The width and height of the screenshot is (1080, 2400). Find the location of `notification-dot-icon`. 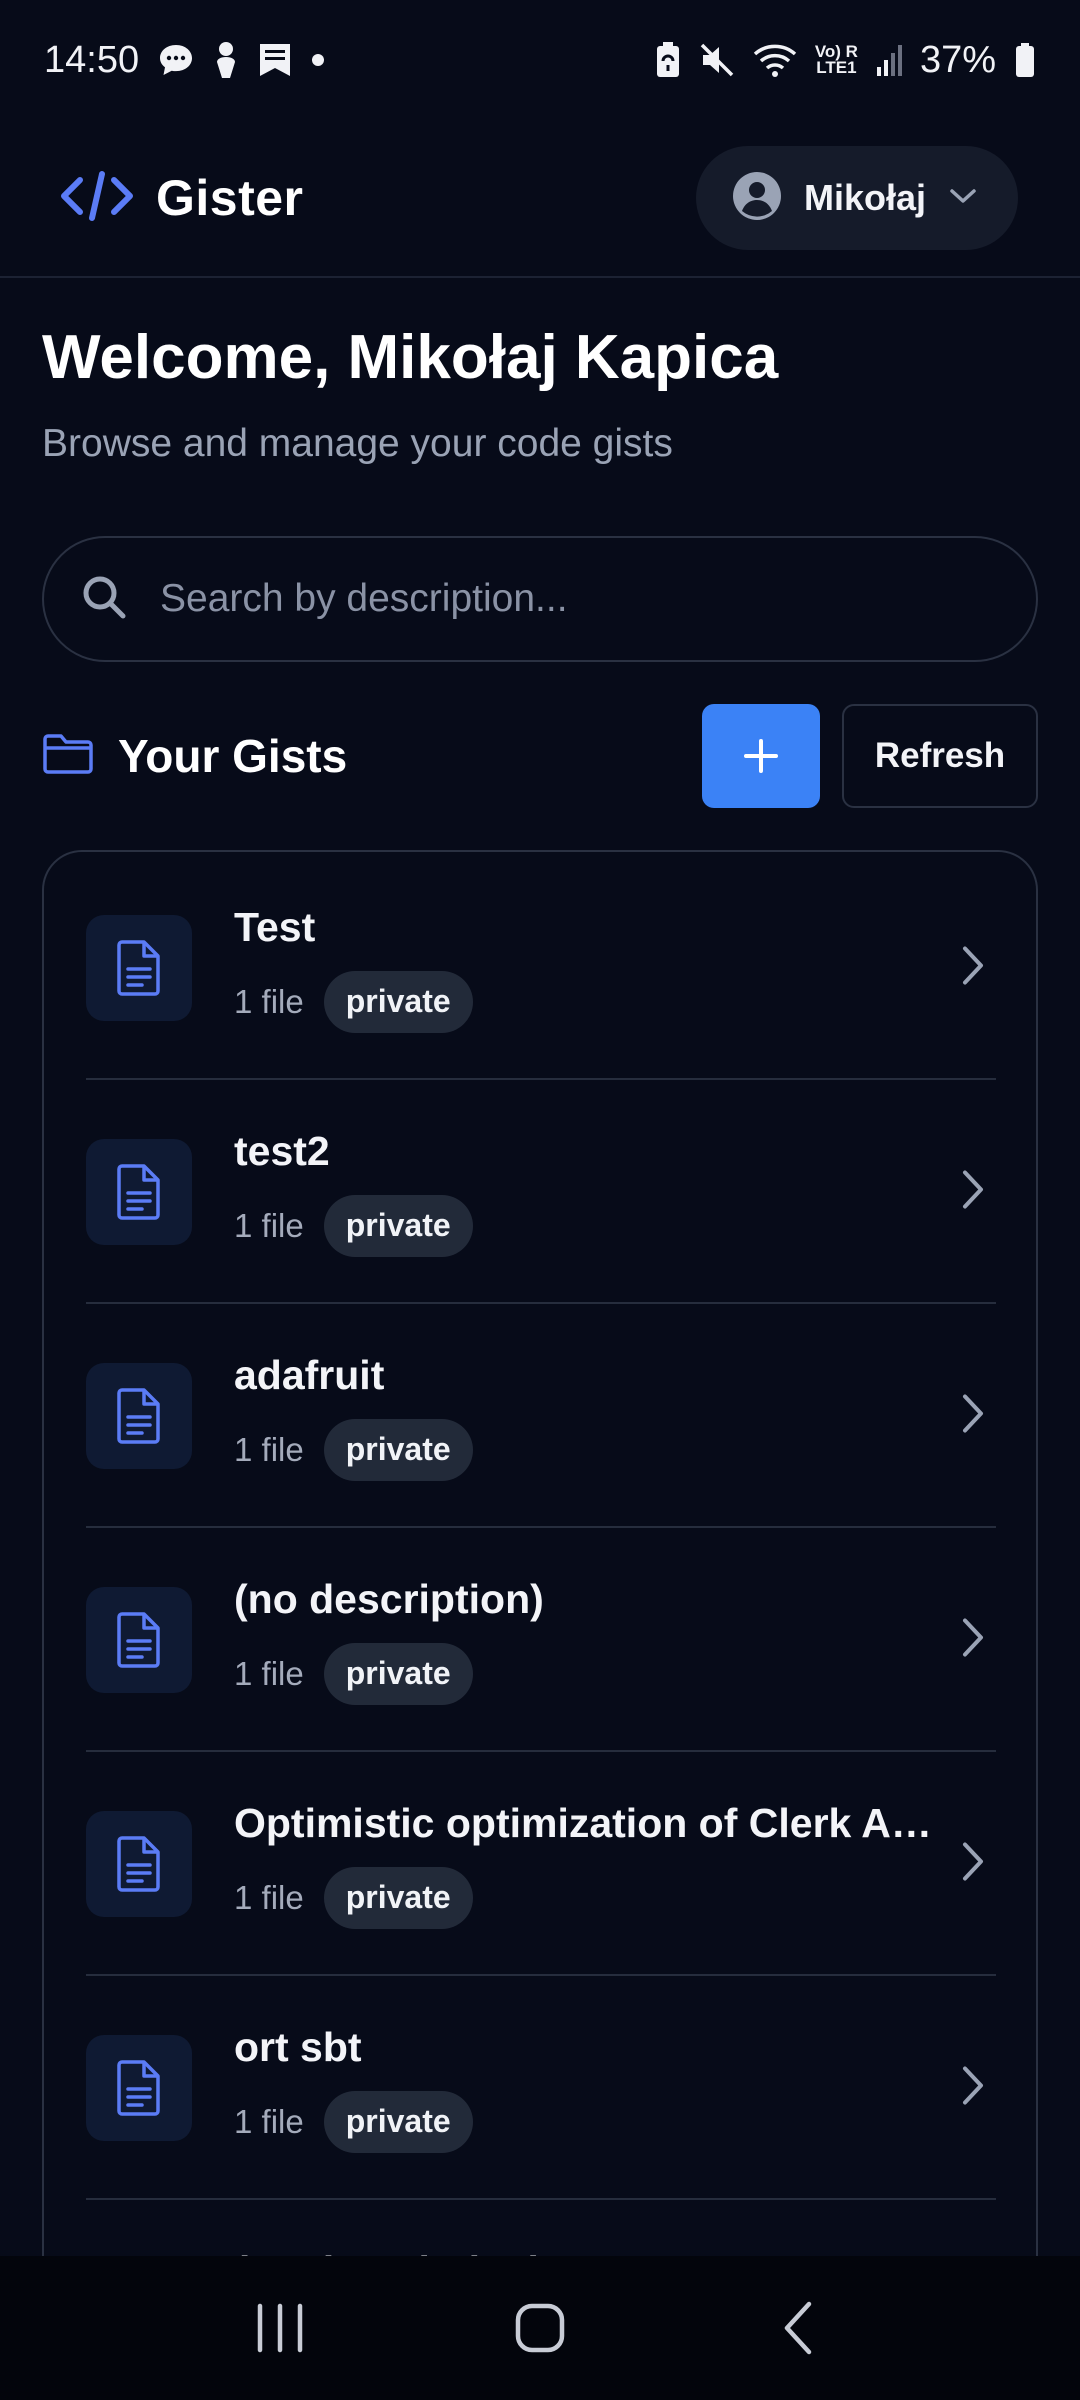

notification-dot-icon is located at coordinates (318, 60).